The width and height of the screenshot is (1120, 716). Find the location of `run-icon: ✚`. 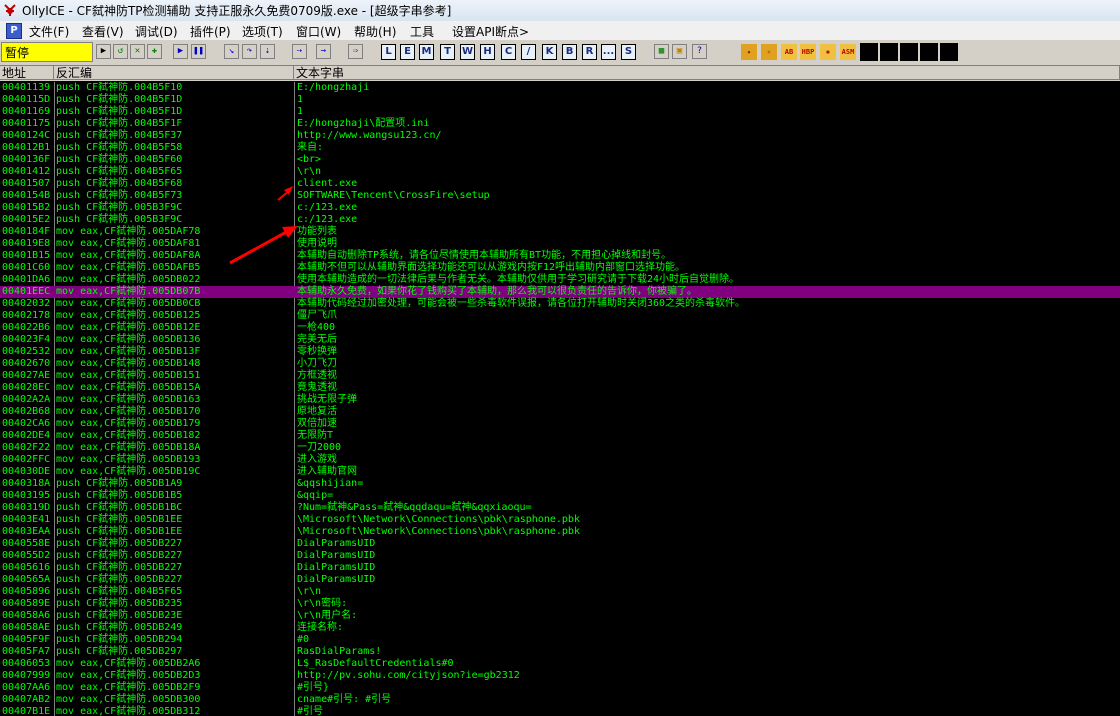

run-icon: ✚ is located at coordinates (154, 51).